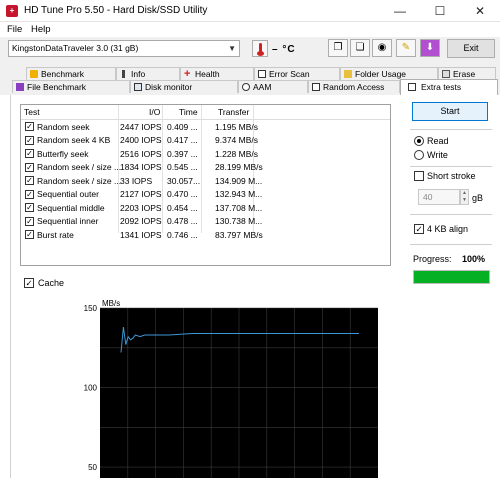 This screenshot has width=500, height=478. I want to click on copy-all-icon: ❏, so click(360, 48).